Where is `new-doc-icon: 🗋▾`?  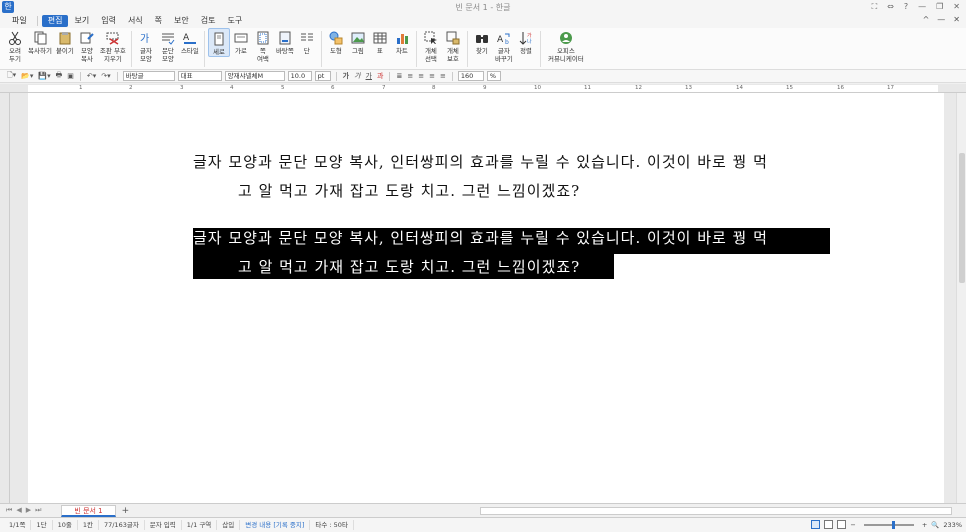
new-doc-icon: 🗋▾ is located at coordinates (11, 76).